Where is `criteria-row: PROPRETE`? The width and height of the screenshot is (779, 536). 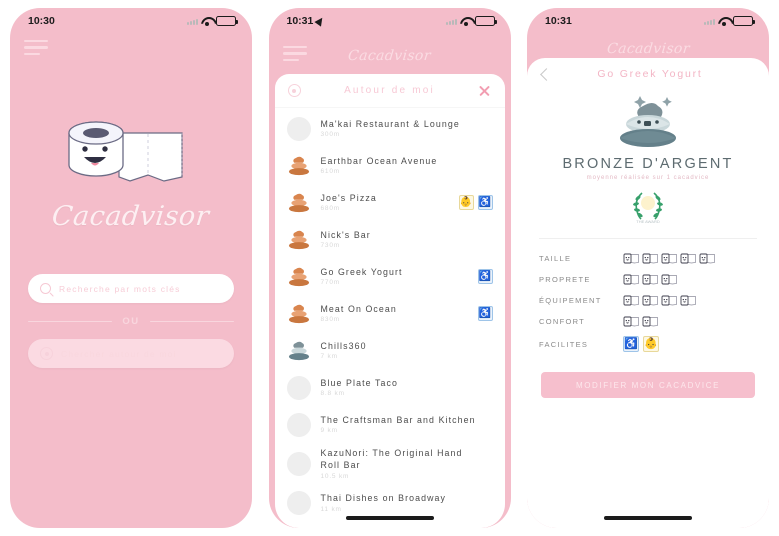 criteria-row: PROPRETE is located at coordinates (648, 279).